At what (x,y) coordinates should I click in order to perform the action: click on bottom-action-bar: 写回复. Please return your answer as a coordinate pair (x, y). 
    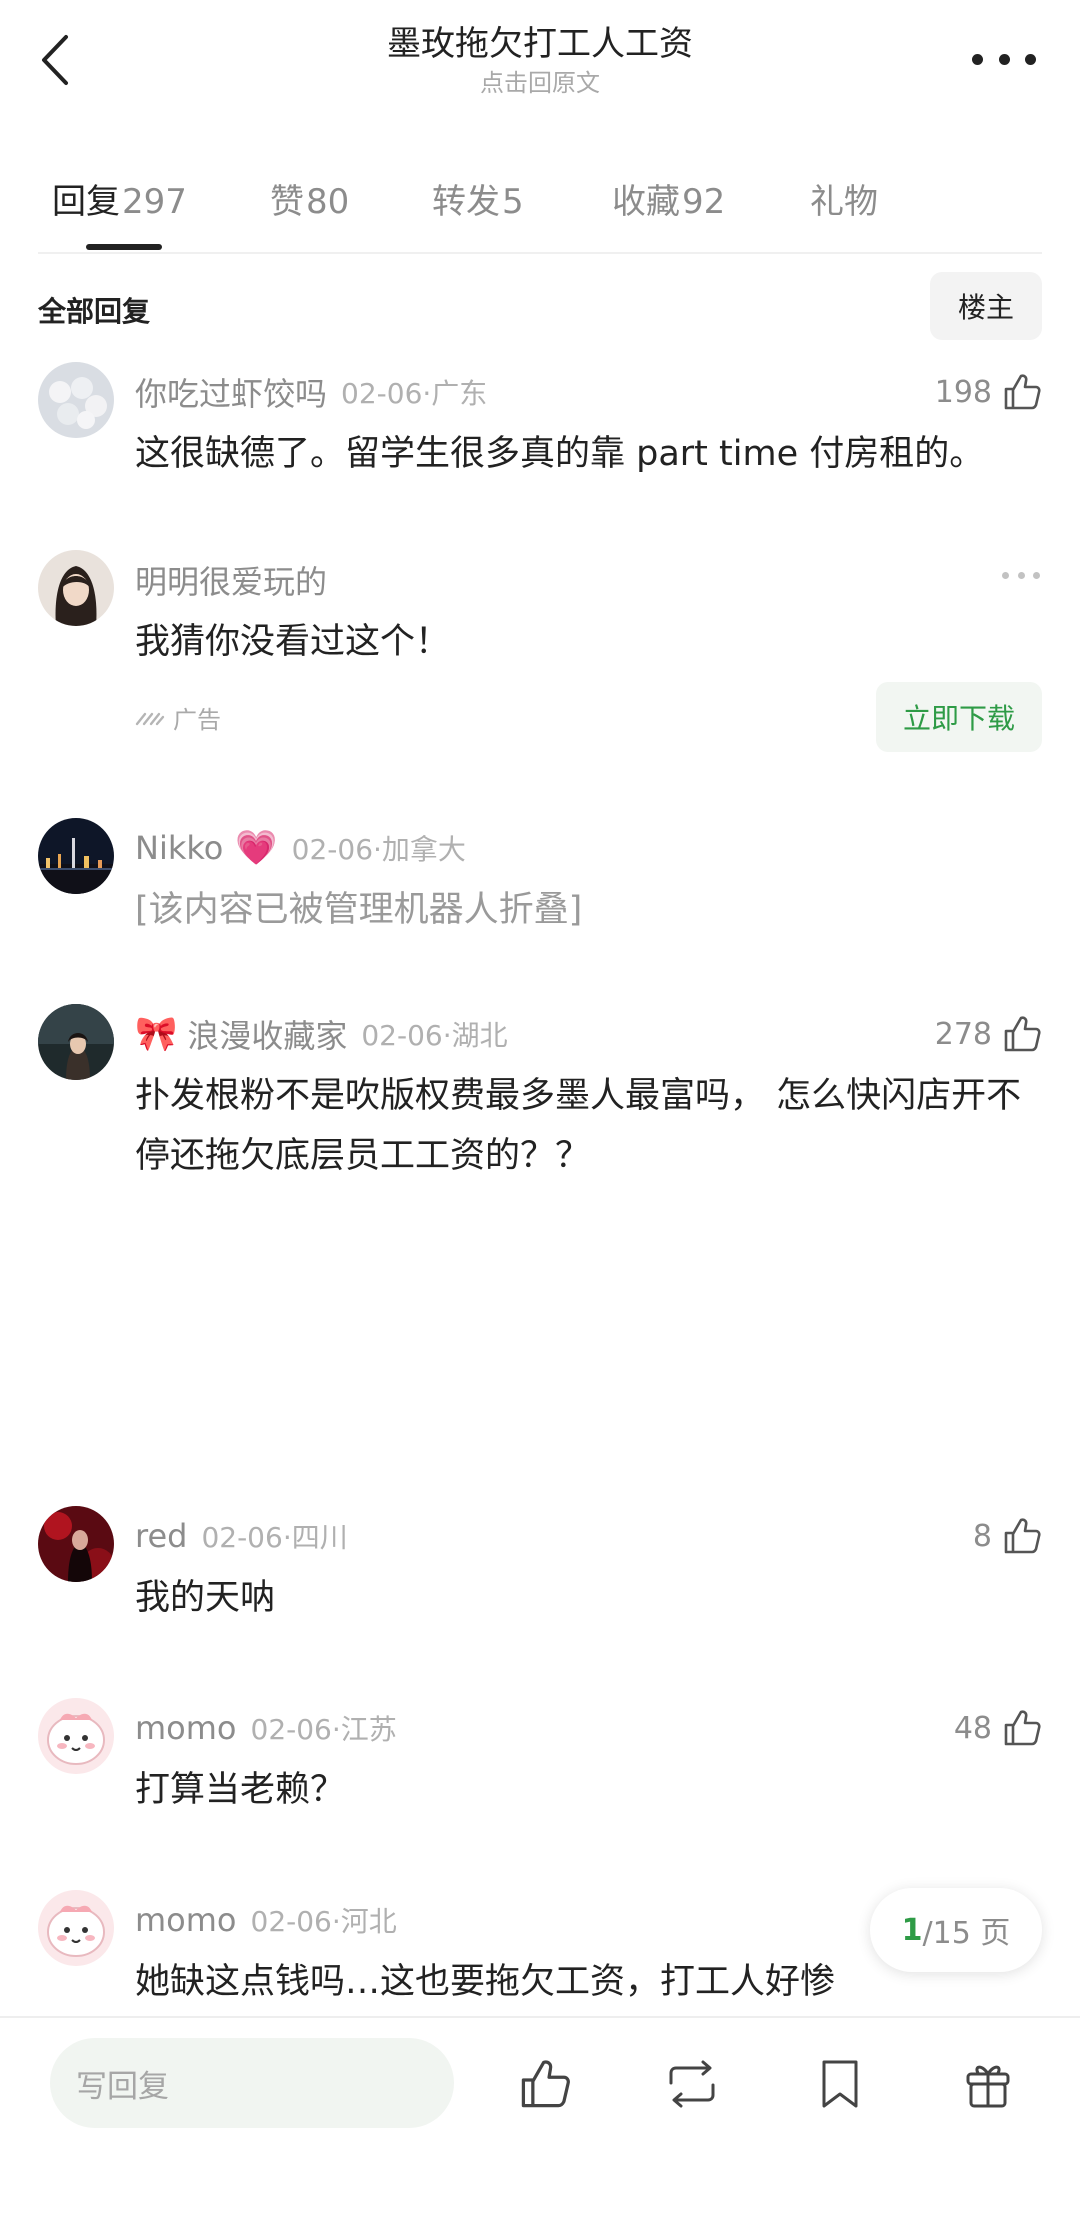
    Looking at the image, I should click on (540, 2123).